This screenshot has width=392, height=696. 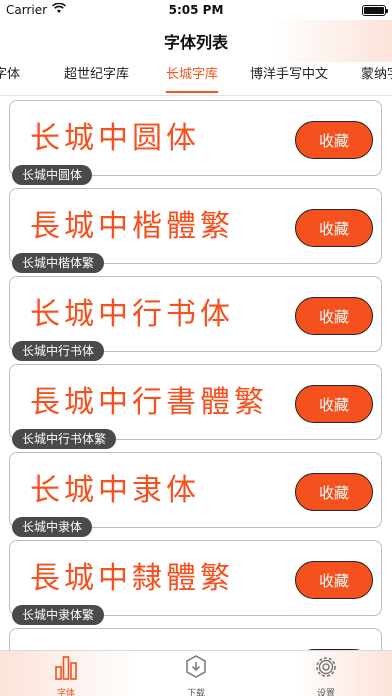 What do you see at coordinates (375, 10) in the screenshot?
I see `battery-icon` at bounding box center [375, 10].